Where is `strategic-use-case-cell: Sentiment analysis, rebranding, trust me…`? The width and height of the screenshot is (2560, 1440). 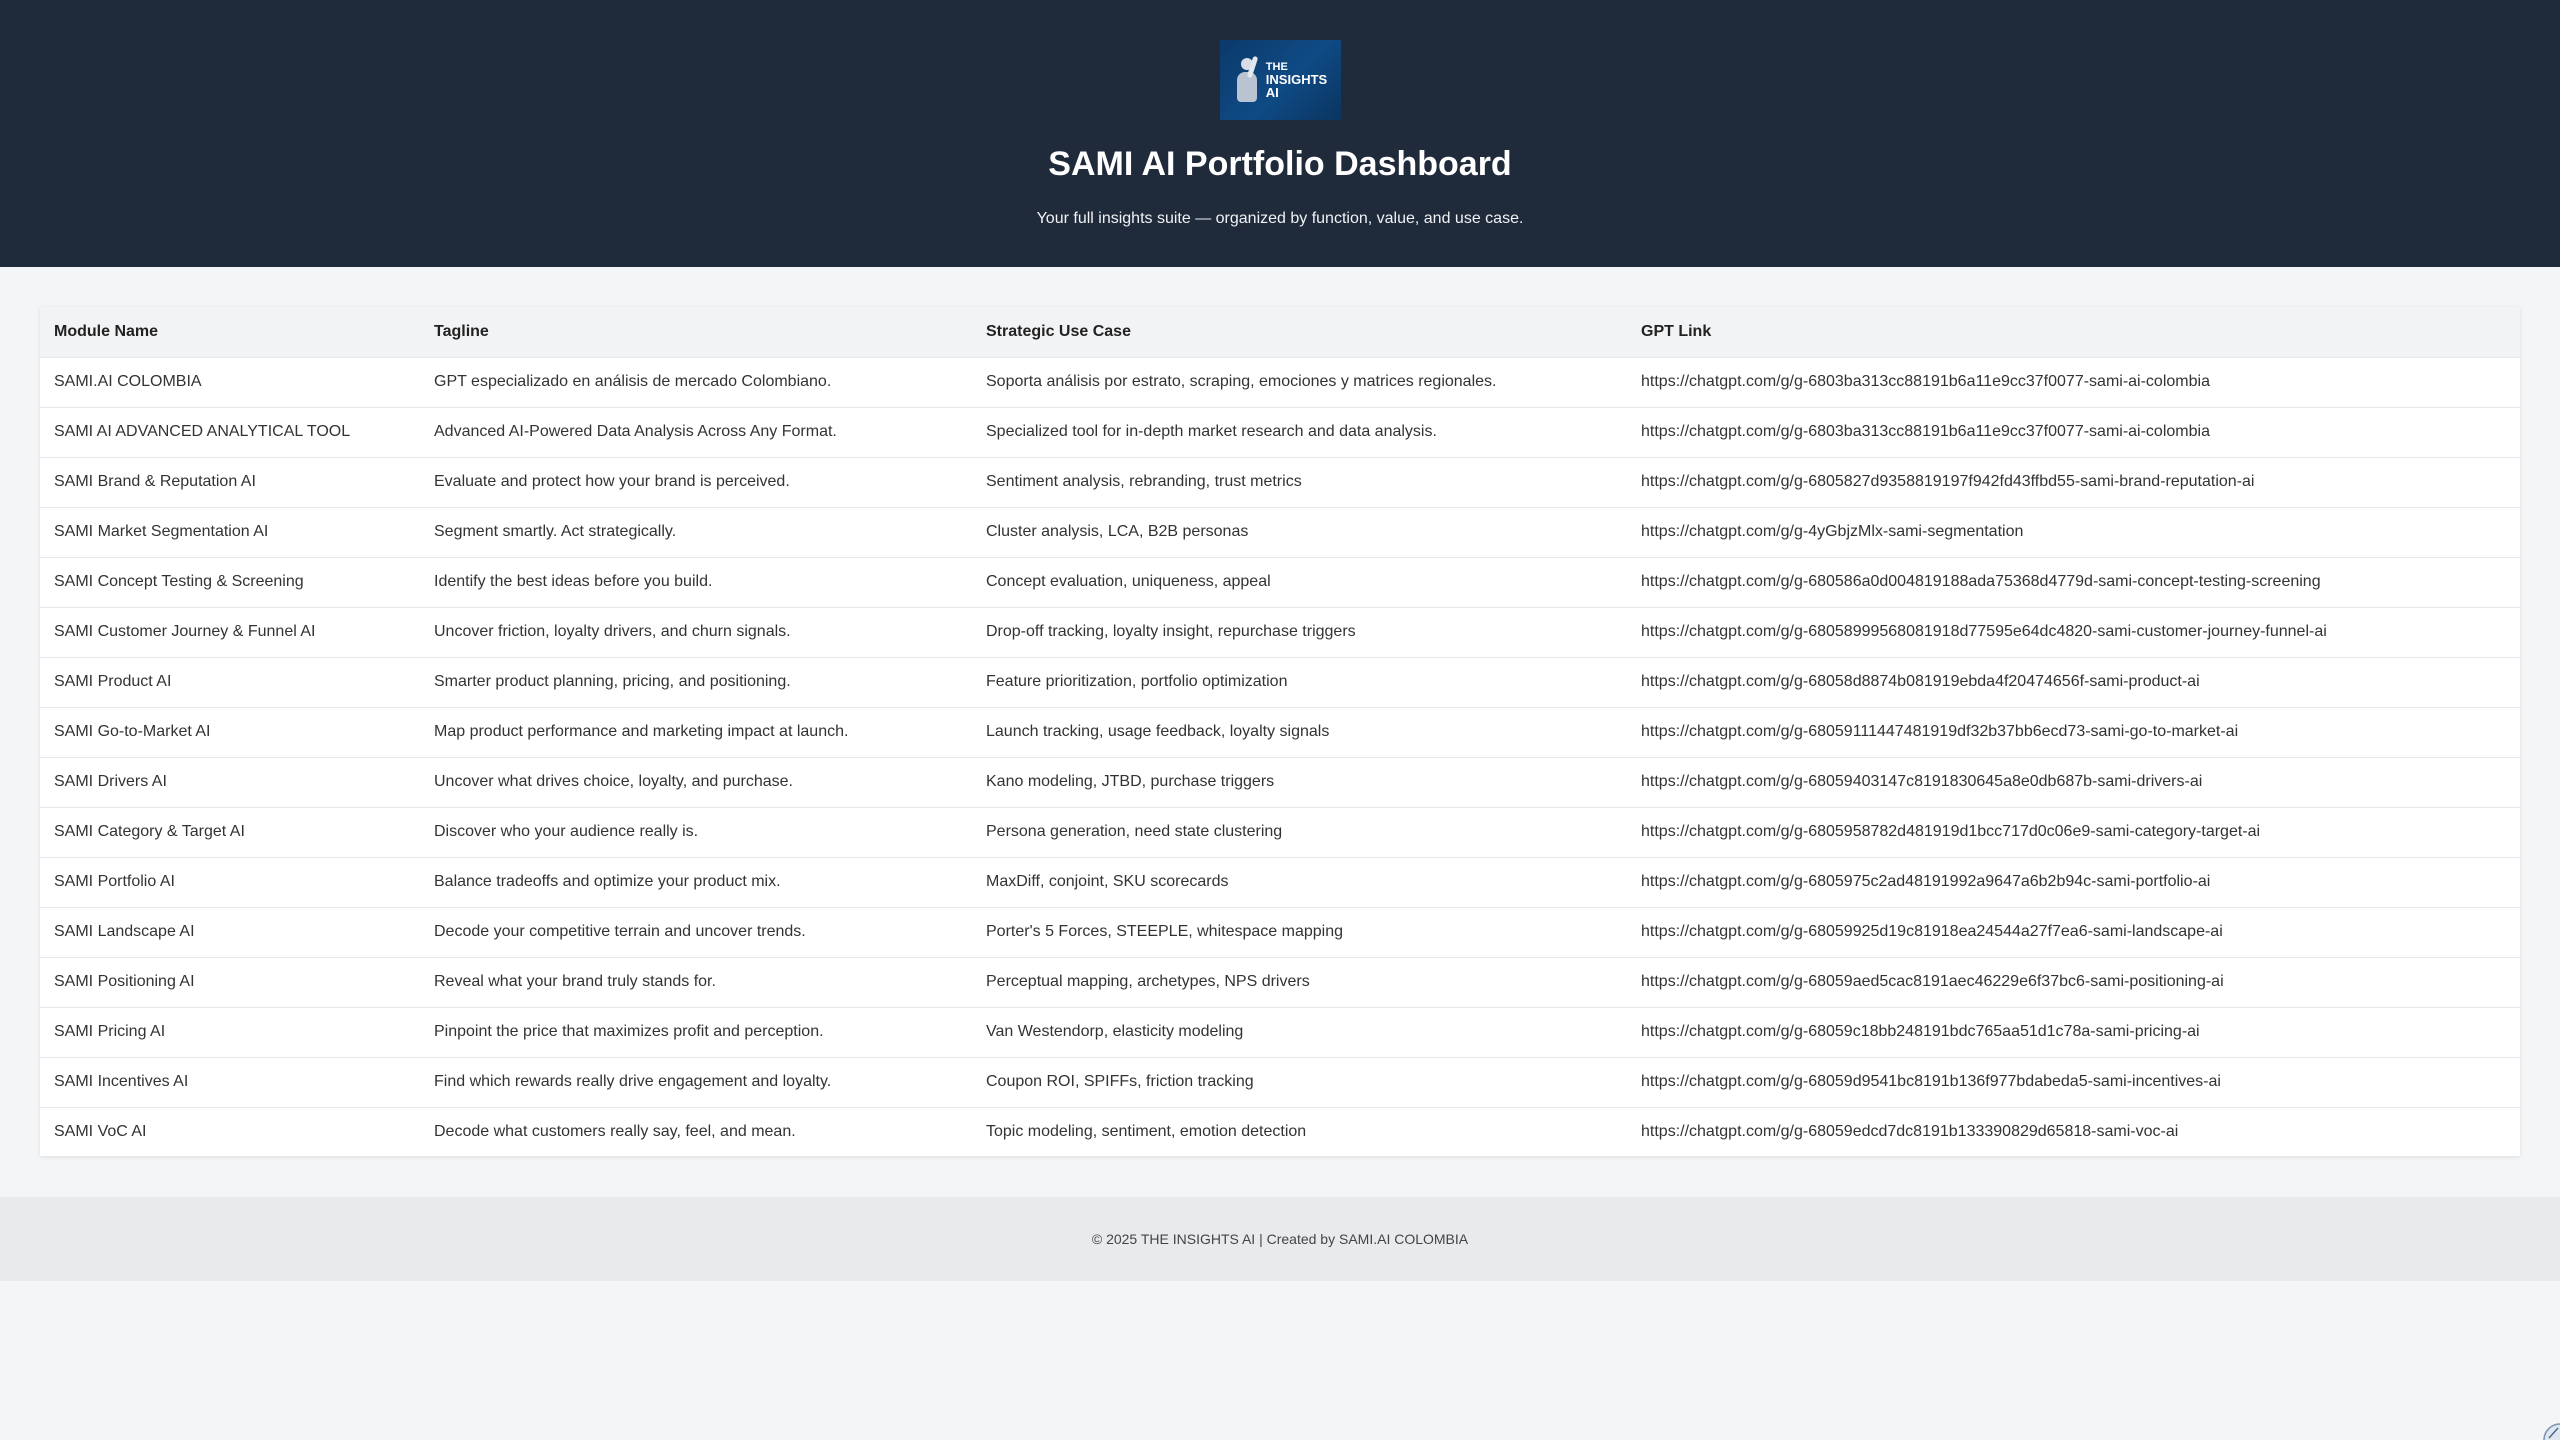 strategic-use-case-cell: Sentiment analysis, rebranding, trust me… is located at coordinates (1299, 481).